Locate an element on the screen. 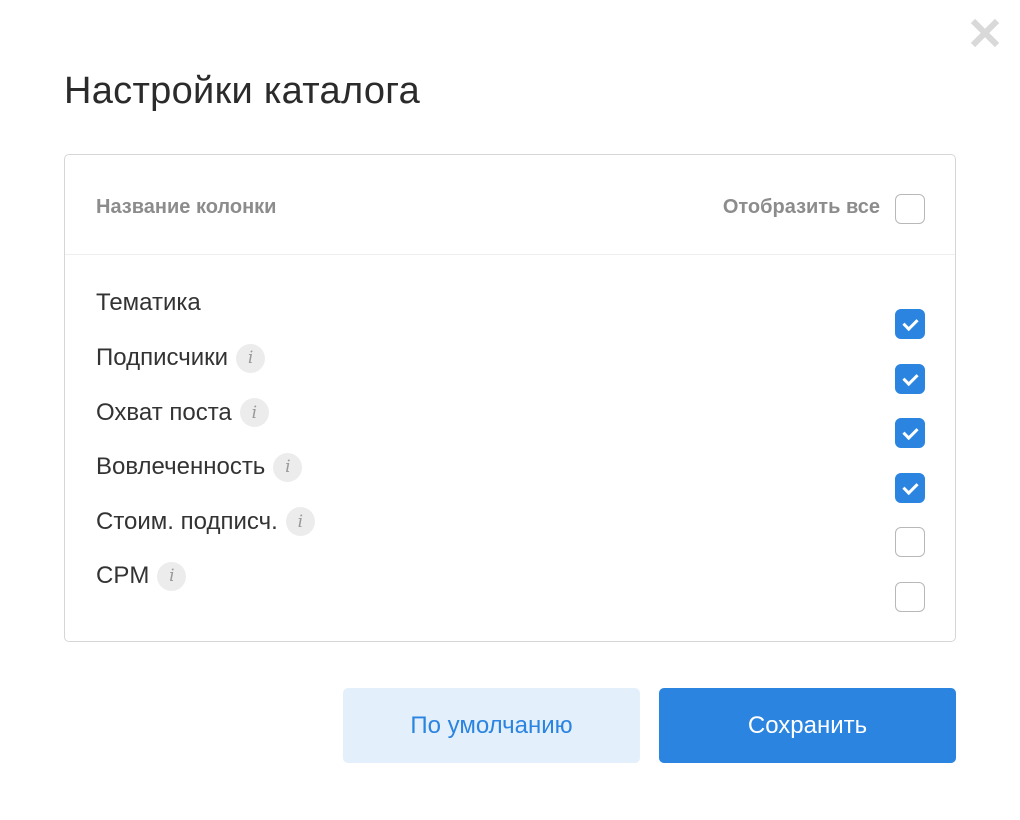 The width and height of the screenshot is (1020, 820). column-label: Тематика is located at coordinates (148, 303).